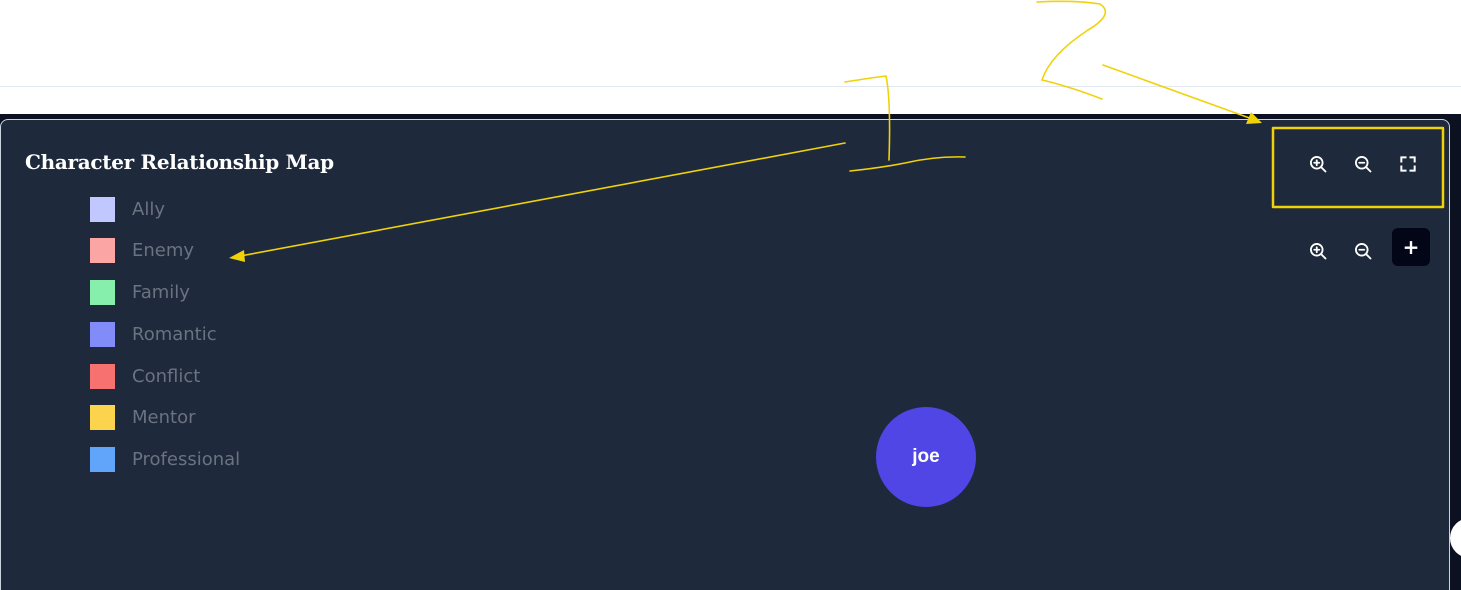  I want to click on legend-item-romantic: Romantic, so click(165, 334).